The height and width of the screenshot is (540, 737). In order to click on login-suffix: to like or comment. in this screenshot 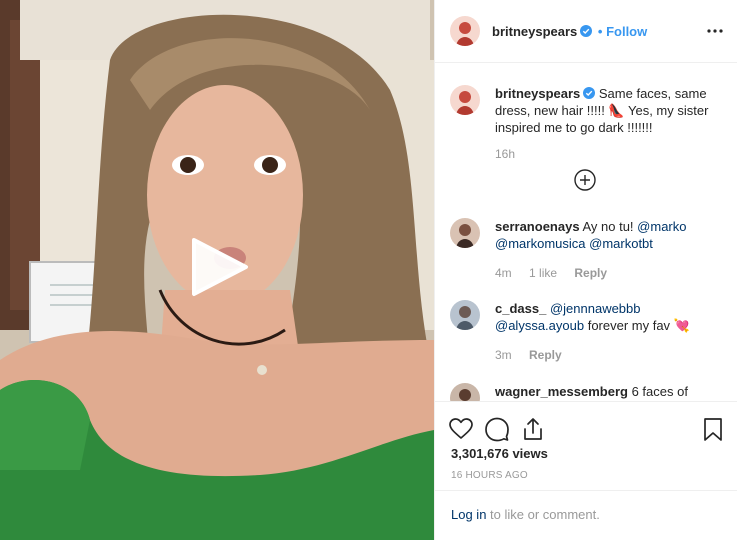, I will do `click(545, 514)`.